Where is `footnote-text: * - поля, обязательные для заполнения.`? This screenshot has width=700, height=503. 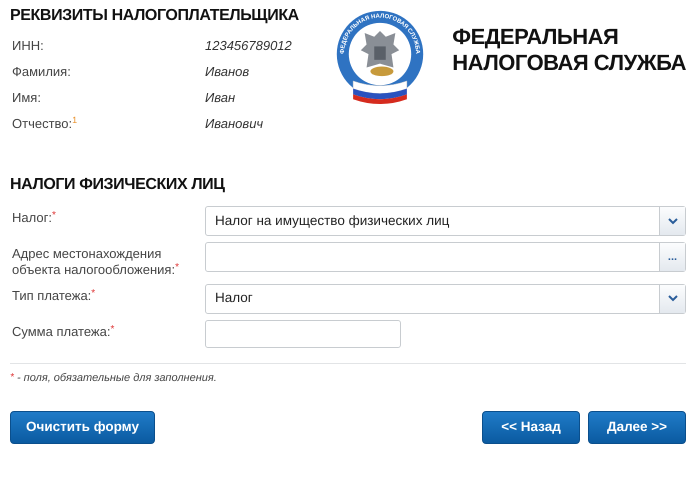
footnote-text: * - поля, обязательные для заполнения. is located at coordinates (113, 378).